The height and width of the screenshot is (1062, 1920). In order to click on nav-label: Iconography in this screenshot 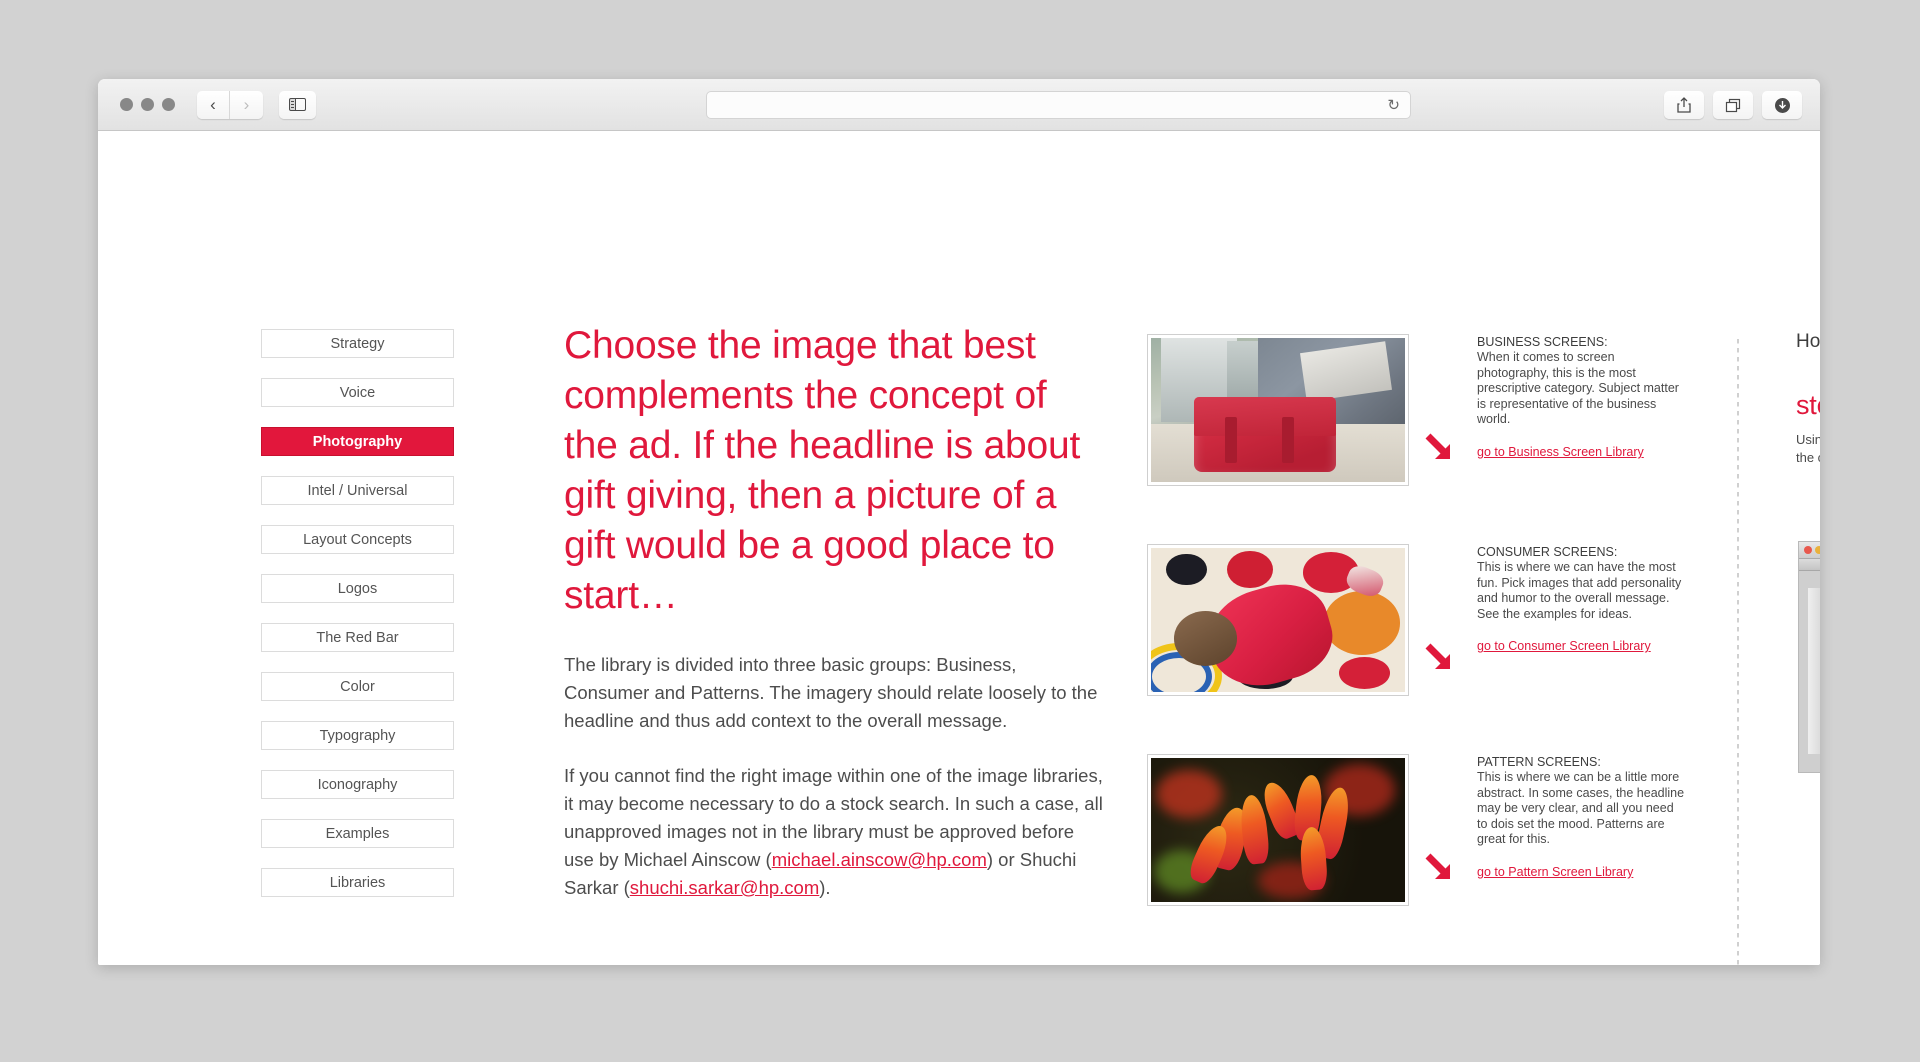, I will do `click(357, 784)`.